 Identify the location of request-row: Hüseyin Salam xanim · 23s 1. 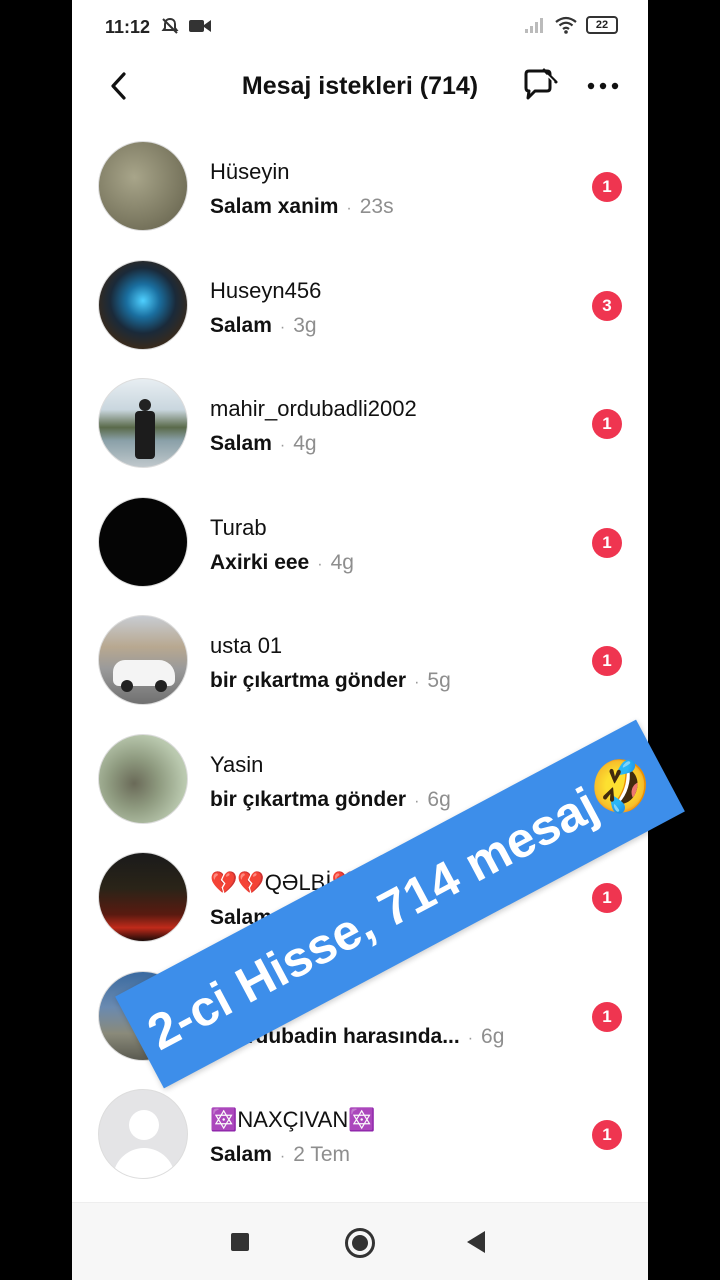
(360, 186).